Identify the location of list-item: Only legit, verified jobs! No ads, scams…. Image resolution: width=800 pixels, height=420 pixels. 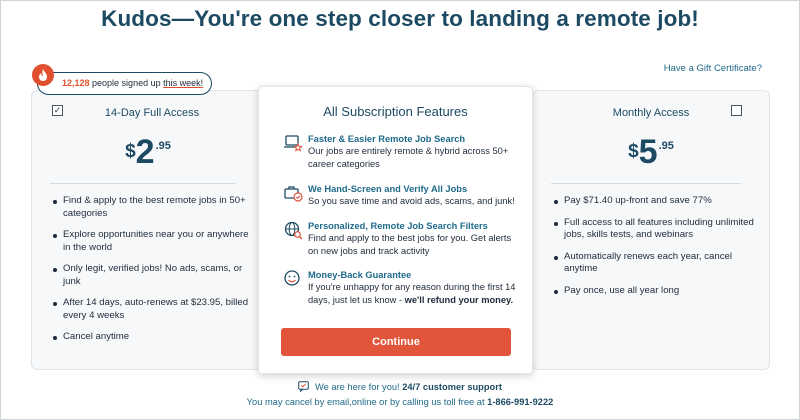
(151, 275).